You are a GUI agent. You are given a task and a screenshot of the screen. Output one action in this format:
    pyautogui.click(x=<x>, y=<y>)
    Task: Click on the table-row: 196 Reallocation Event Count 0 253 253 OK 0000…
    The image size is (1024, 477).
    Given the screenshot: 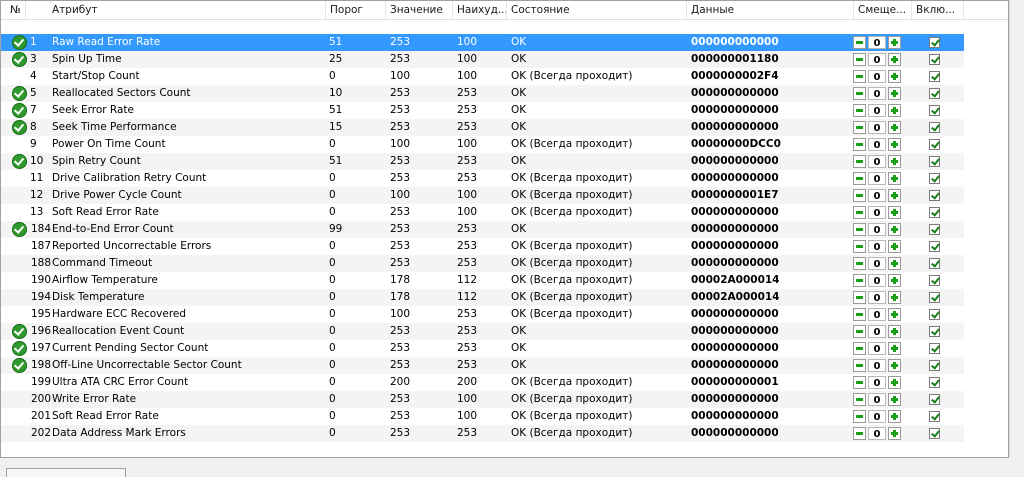 What is the action you would take?
    pyautogui.click(x=482, y=331)
    